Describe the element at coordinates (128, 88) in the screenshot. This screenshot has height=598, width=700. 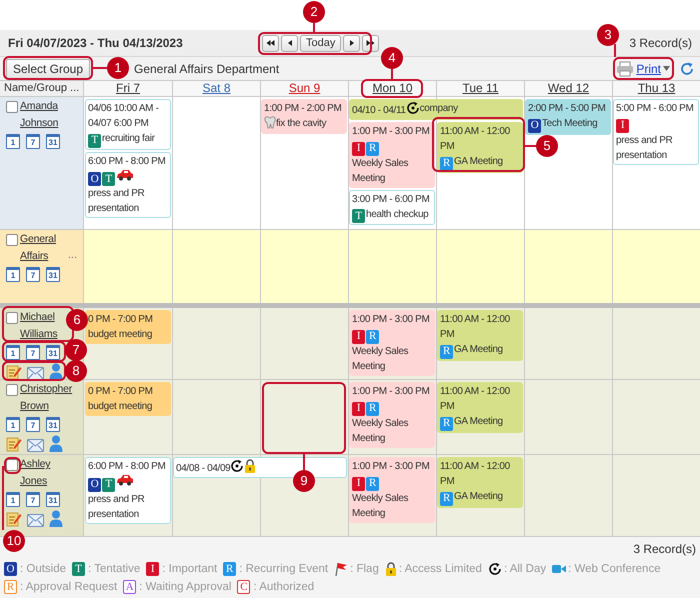
I see `day-header-link: Fri 7` at that location.